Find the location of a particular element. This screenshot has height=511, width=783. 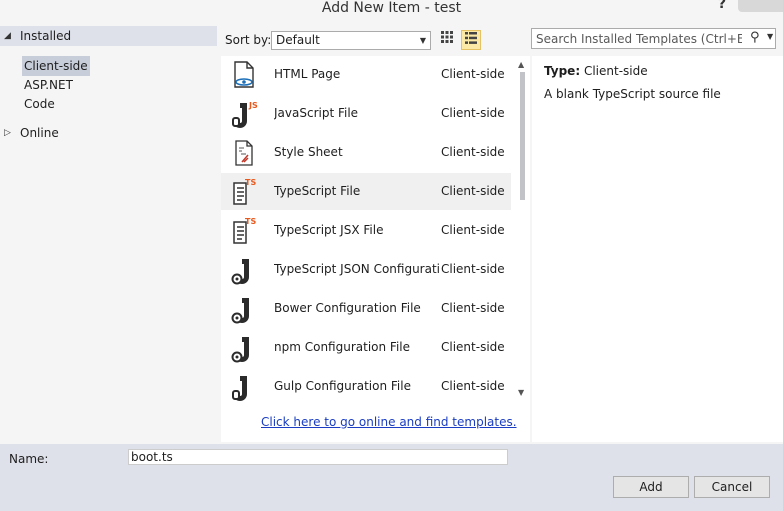

css-icon is located at coordinates (244, 153).